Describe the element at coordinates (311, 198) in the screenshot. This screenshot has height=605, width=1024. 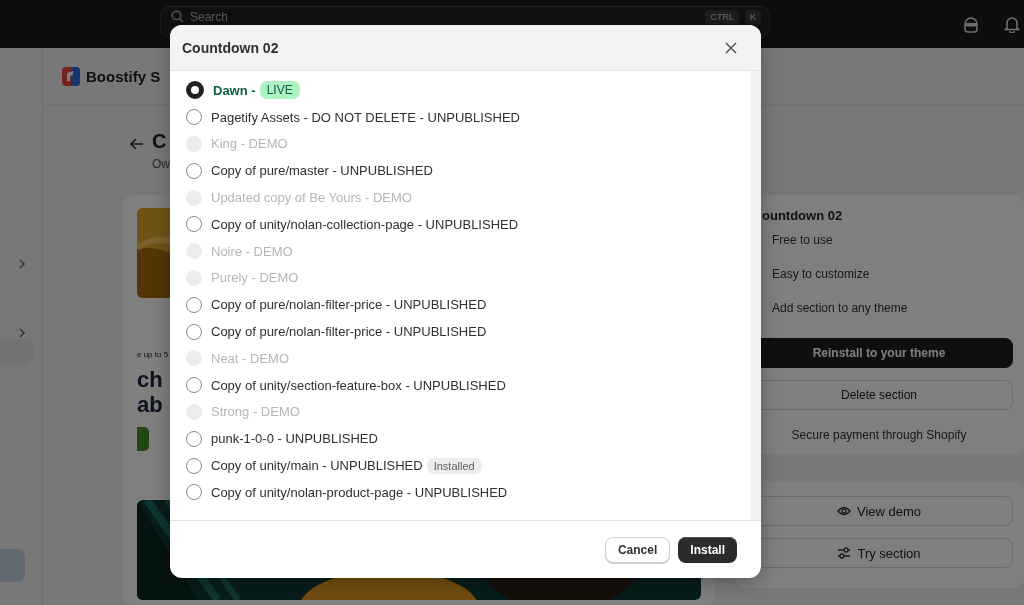
I see `theme-name: Updated copy of Be Yours - DEMO` at that location.